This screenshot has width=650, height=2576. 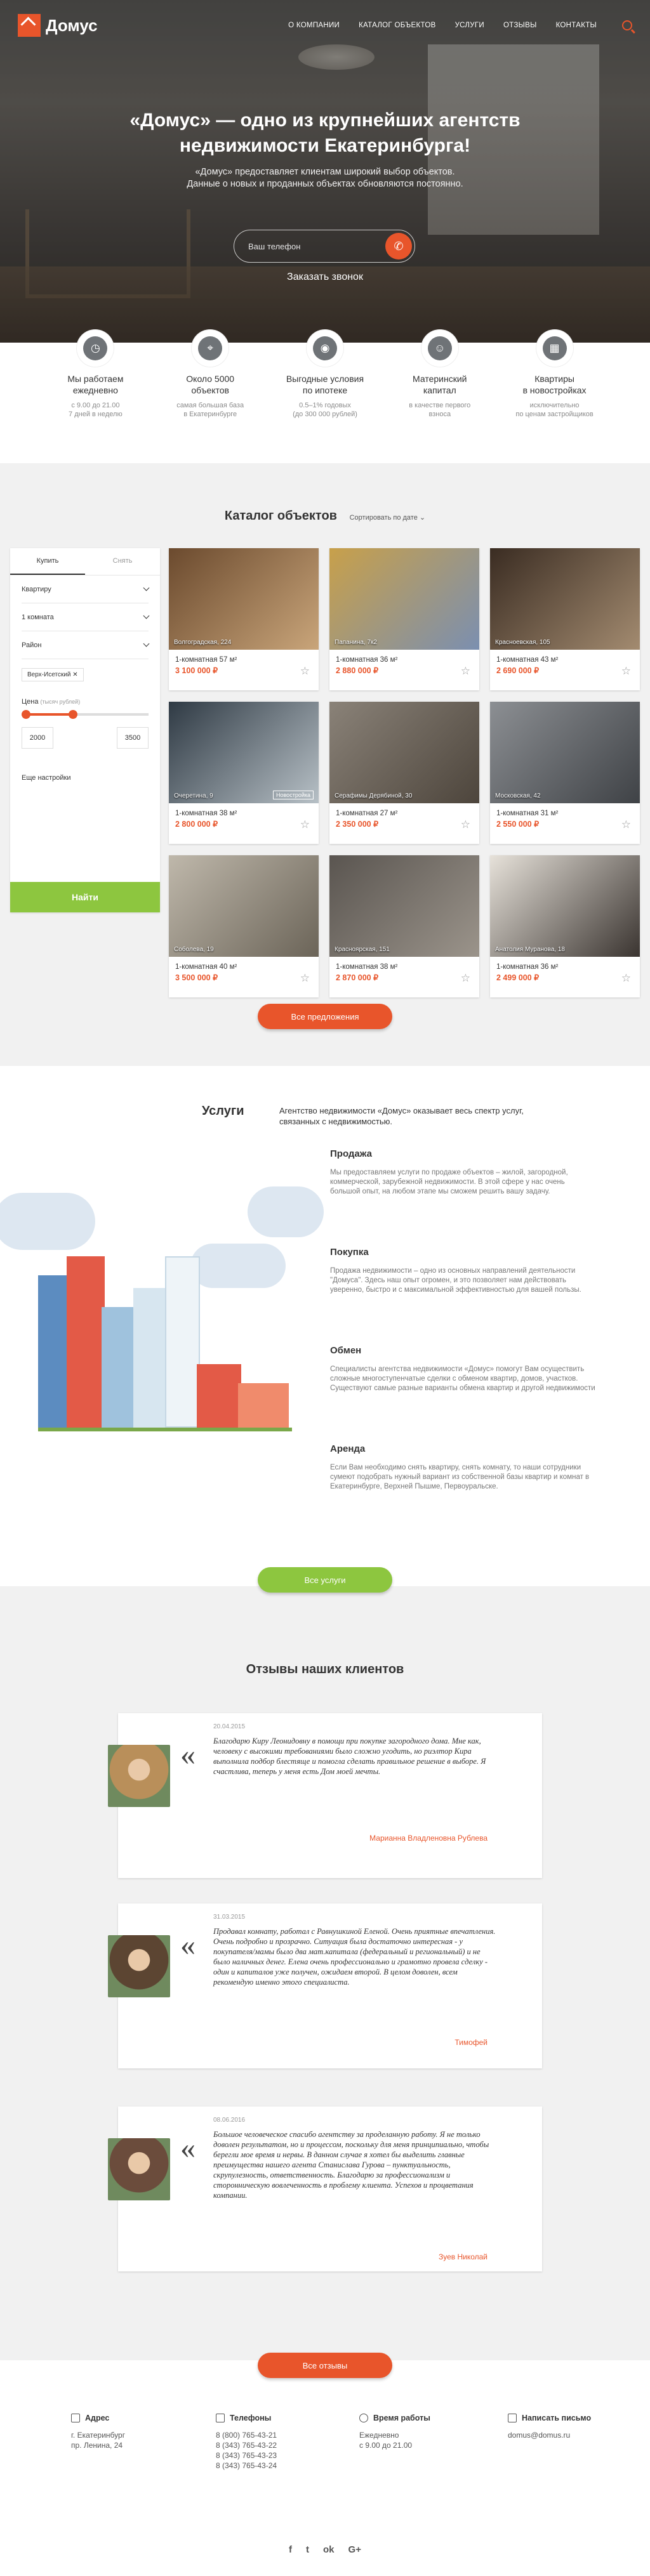 I want to click on rooms-select: 1 комната, so click(x=86, y=617).